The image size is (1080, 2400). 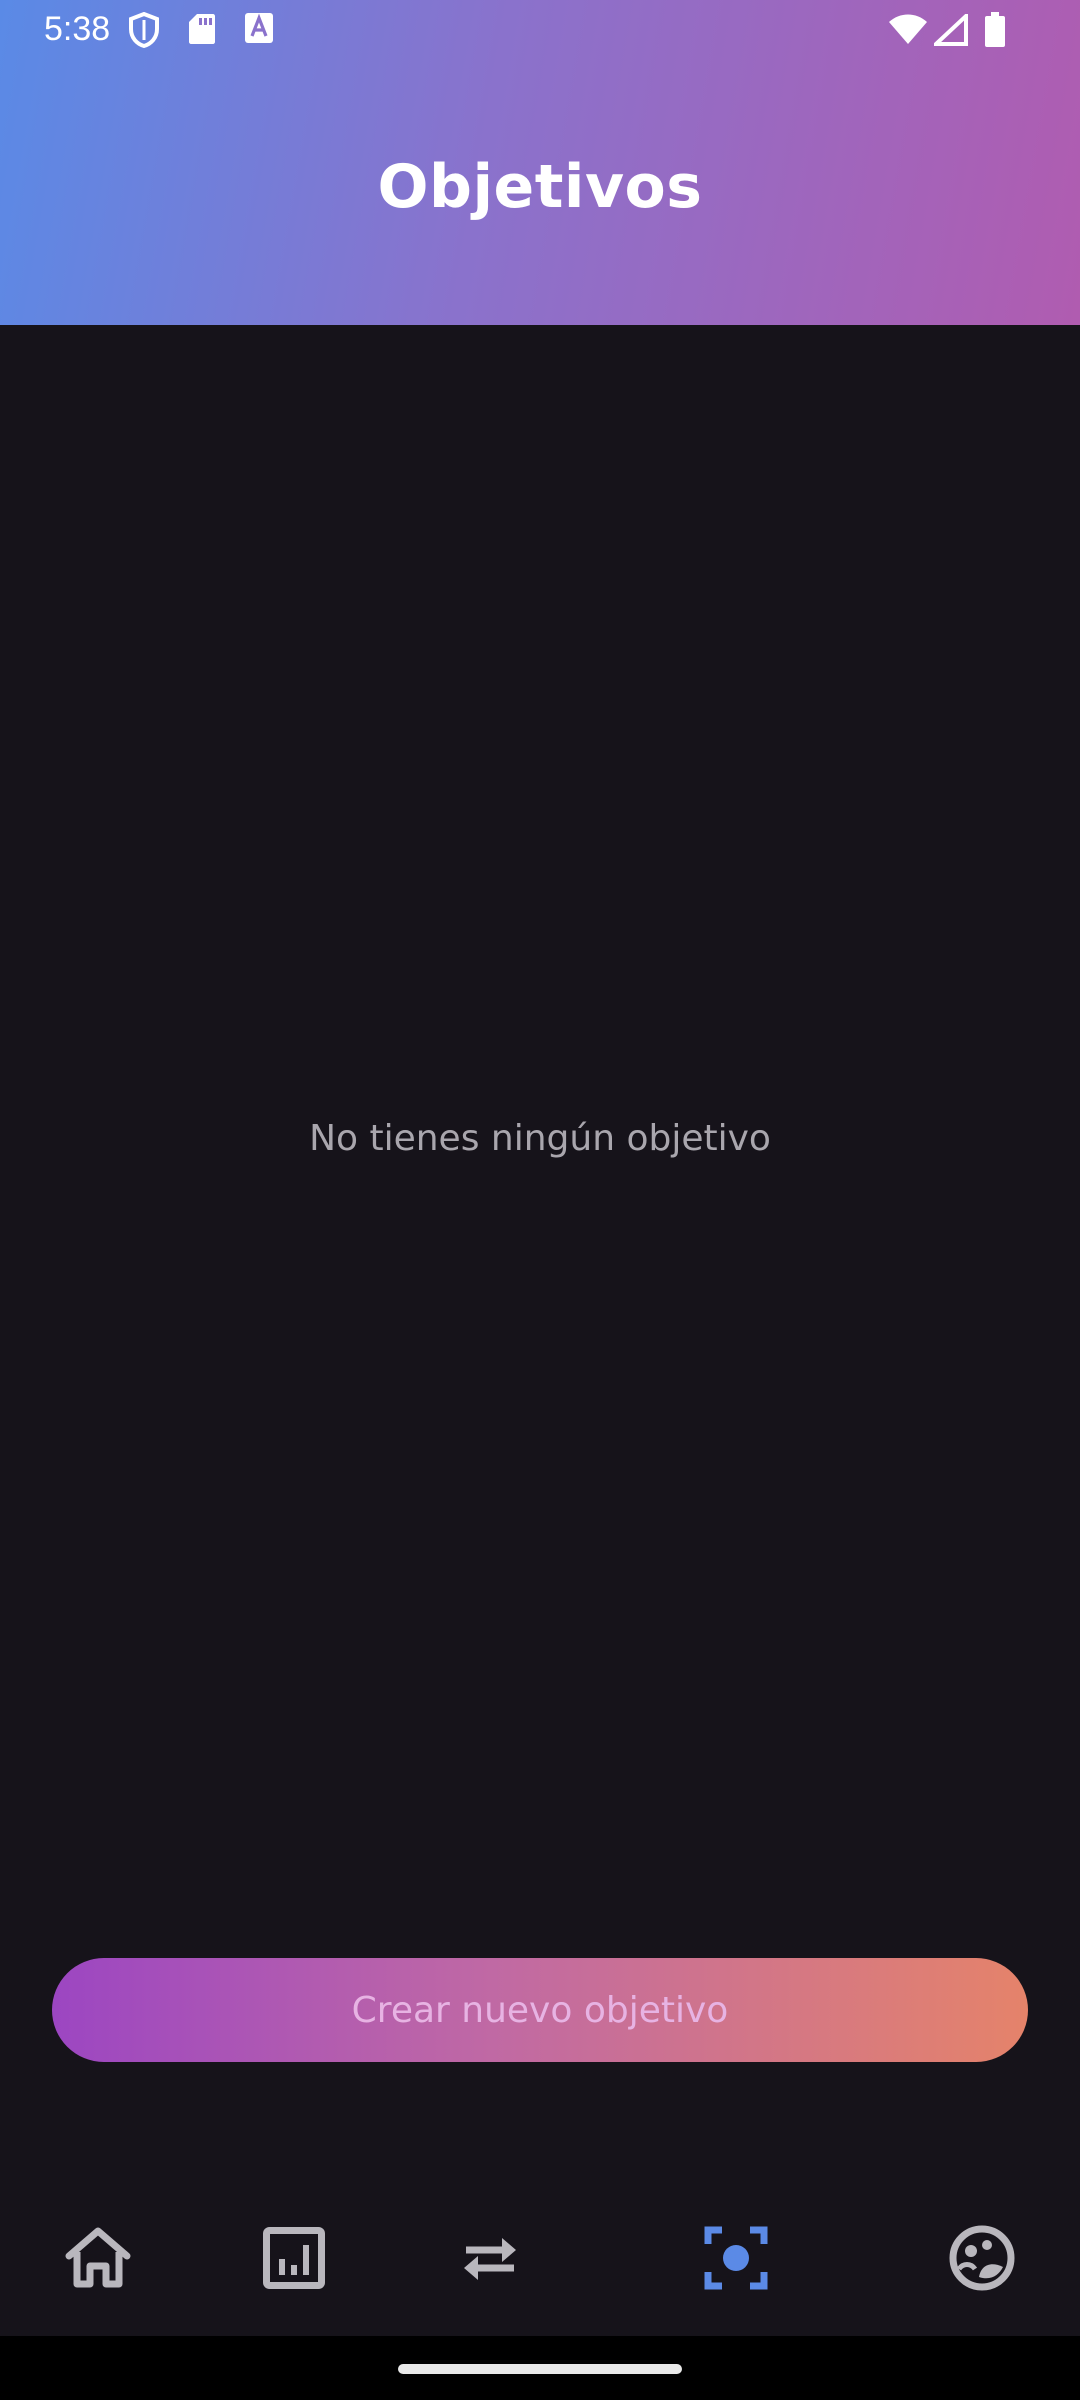 I want to click on goals-icon, so click(x=736, y=2258).